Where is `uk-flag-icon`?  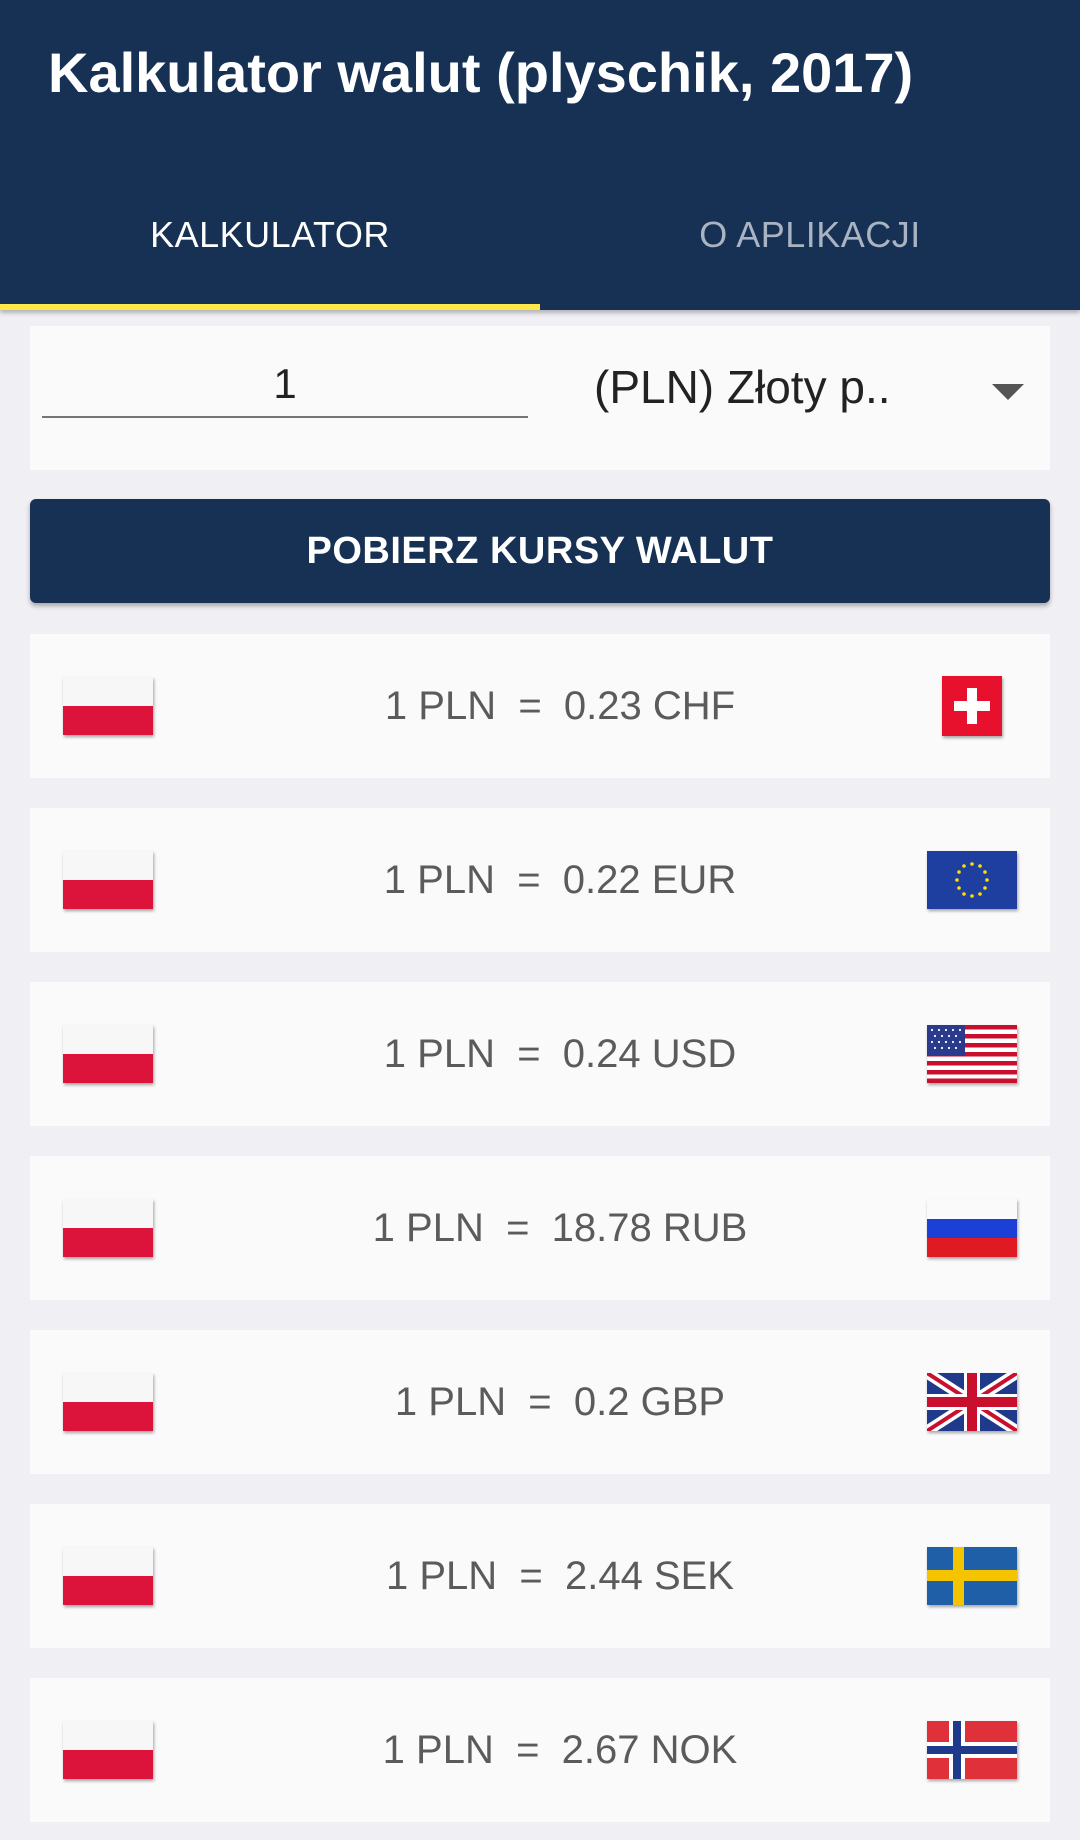
uk-flag-icon is located at coordinates (972, 1402).